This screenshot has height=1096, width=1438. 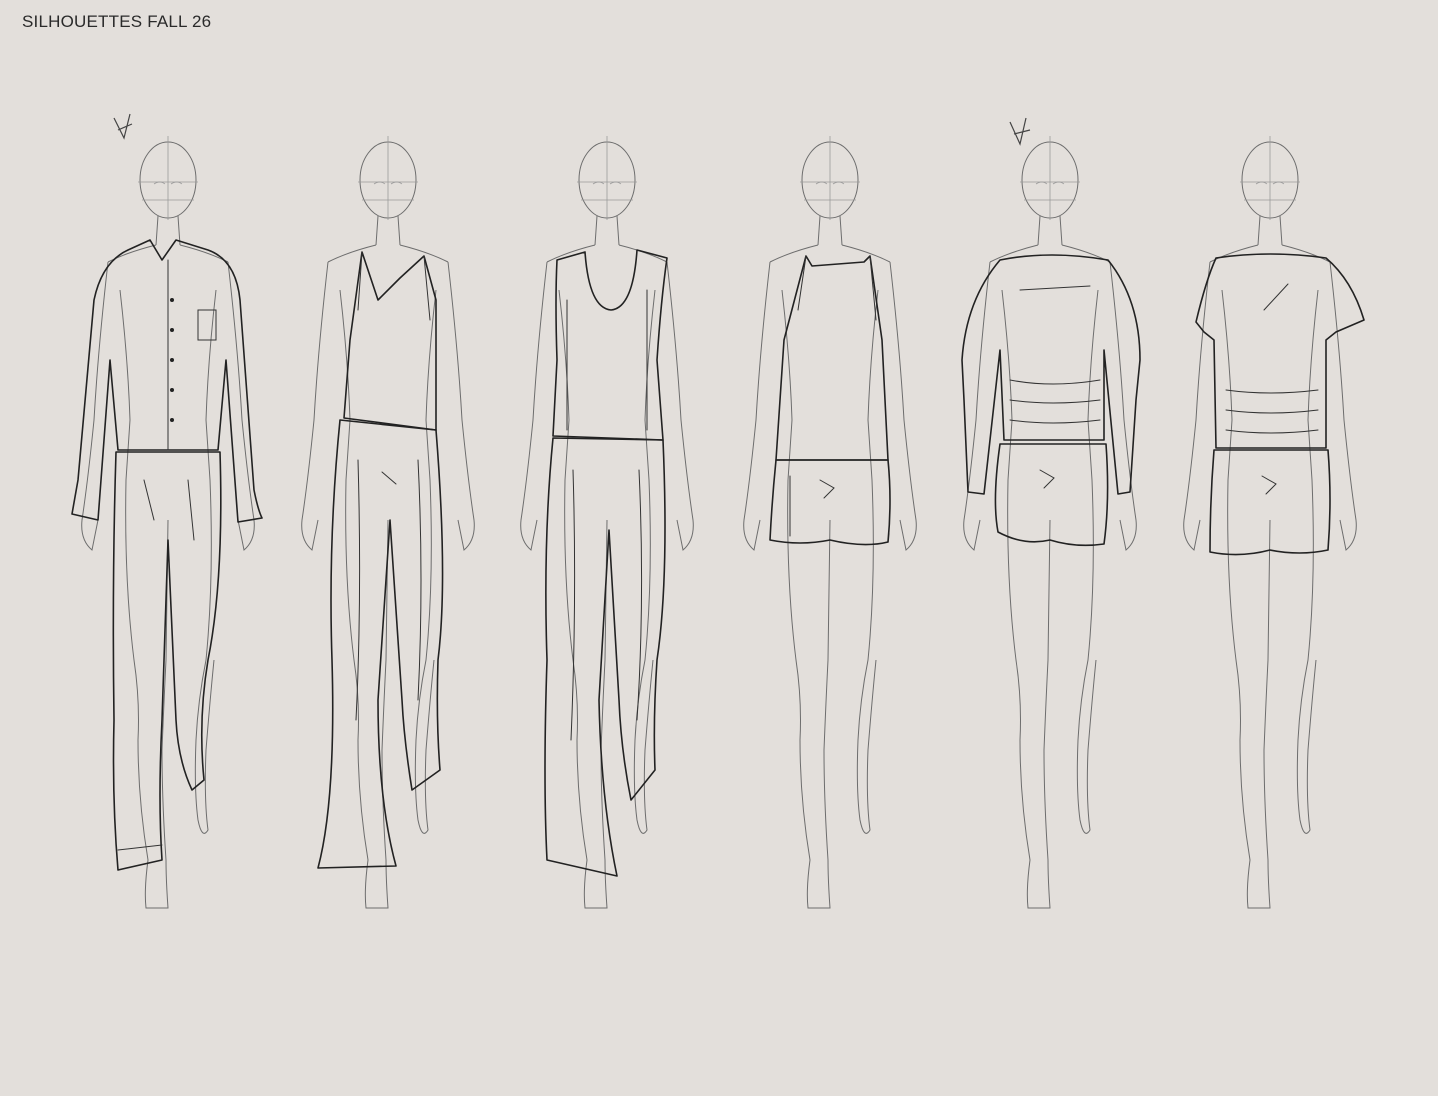 I want to click on page-title: SILHOUETTES FALL 26, so click(x=117, y=21).